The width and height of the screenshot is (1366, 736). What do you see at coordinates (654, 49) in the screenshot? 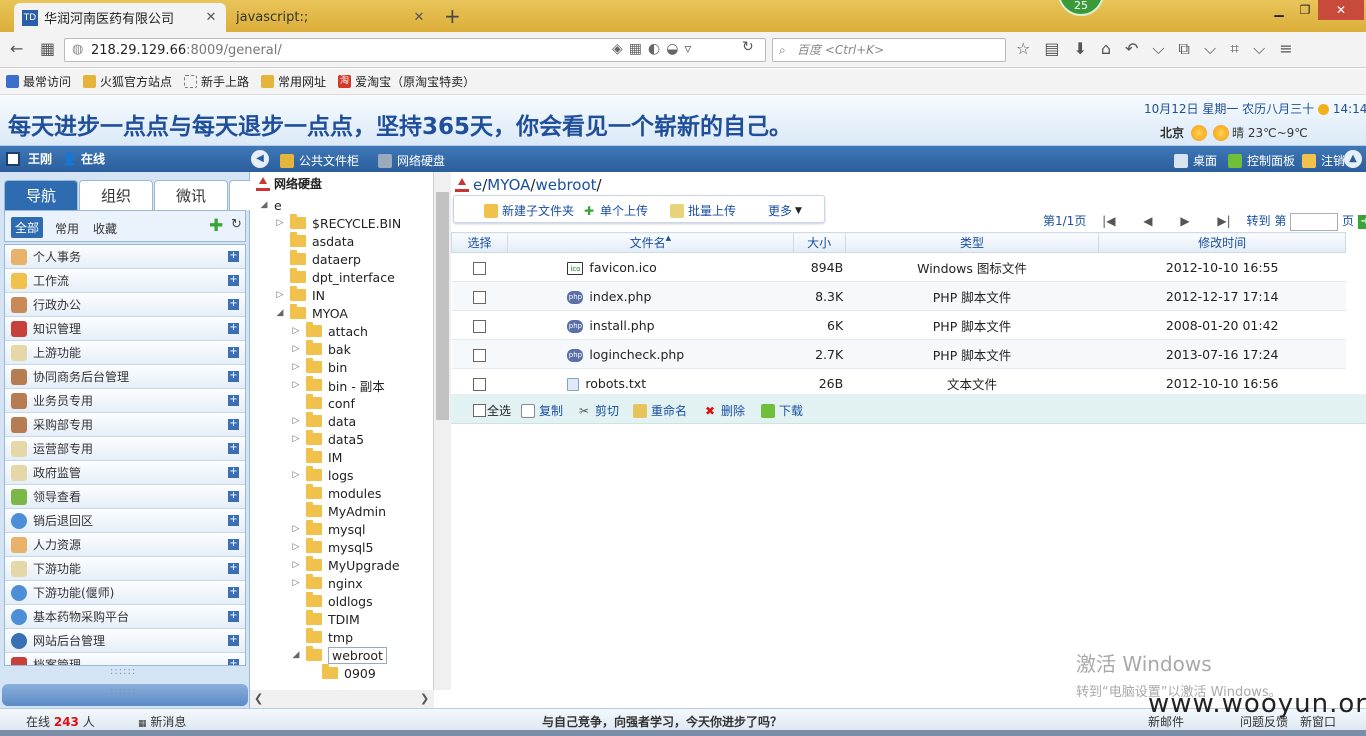
I see `url-extension-icons: ◈▦◐◒▿` at bounding box center [654, 49].